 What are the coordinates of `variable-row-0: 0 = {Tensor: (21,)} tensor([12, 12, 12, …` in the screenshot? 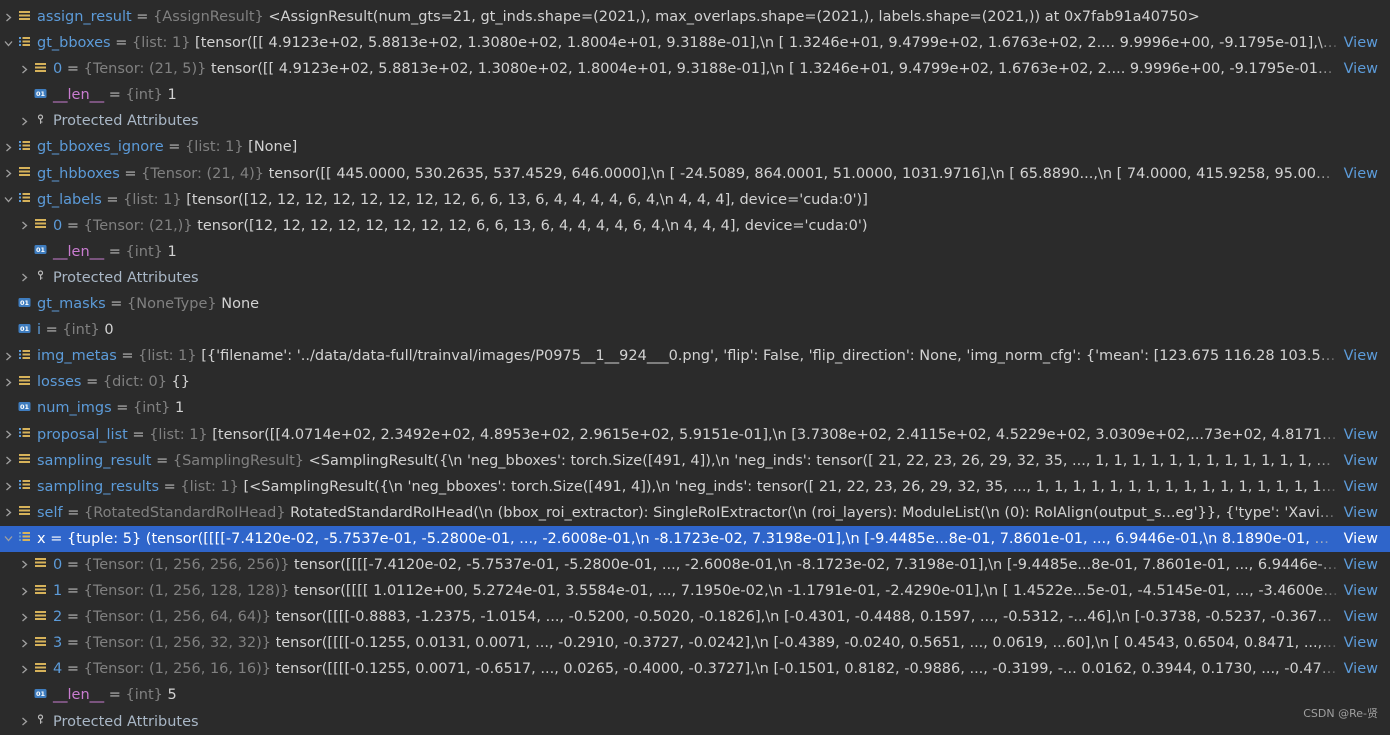 It's located at (695, 226).